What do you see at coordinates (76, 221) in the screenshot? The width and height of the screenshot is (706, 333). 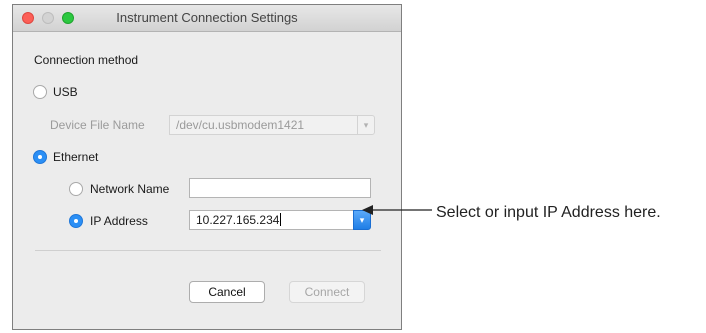 I see `ip-address-radio` at bounding box center [76, 221].